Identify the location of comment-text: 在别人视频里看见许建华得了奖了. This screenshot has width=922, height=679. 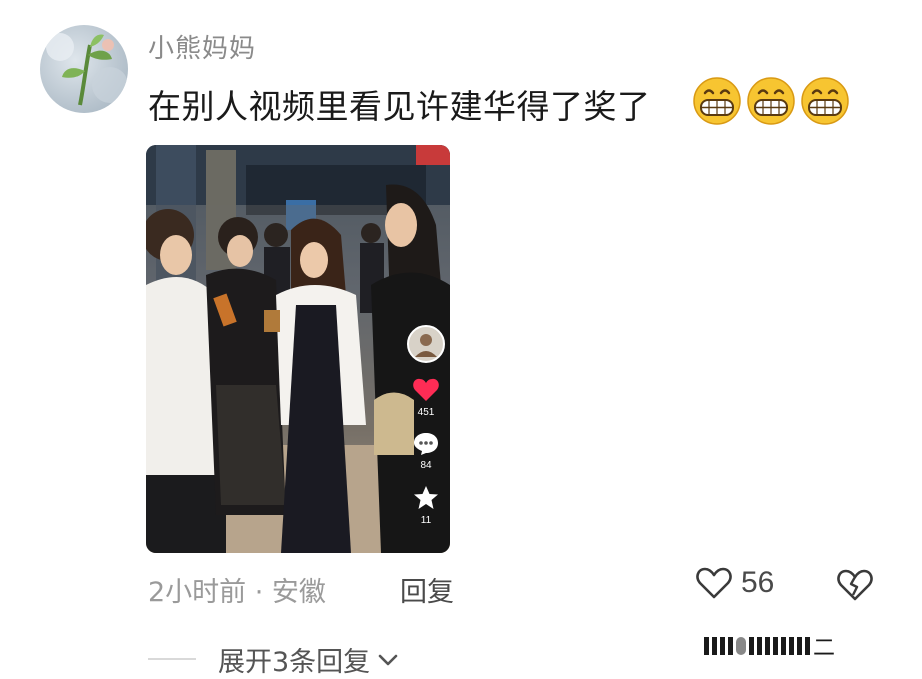
(399, 106).